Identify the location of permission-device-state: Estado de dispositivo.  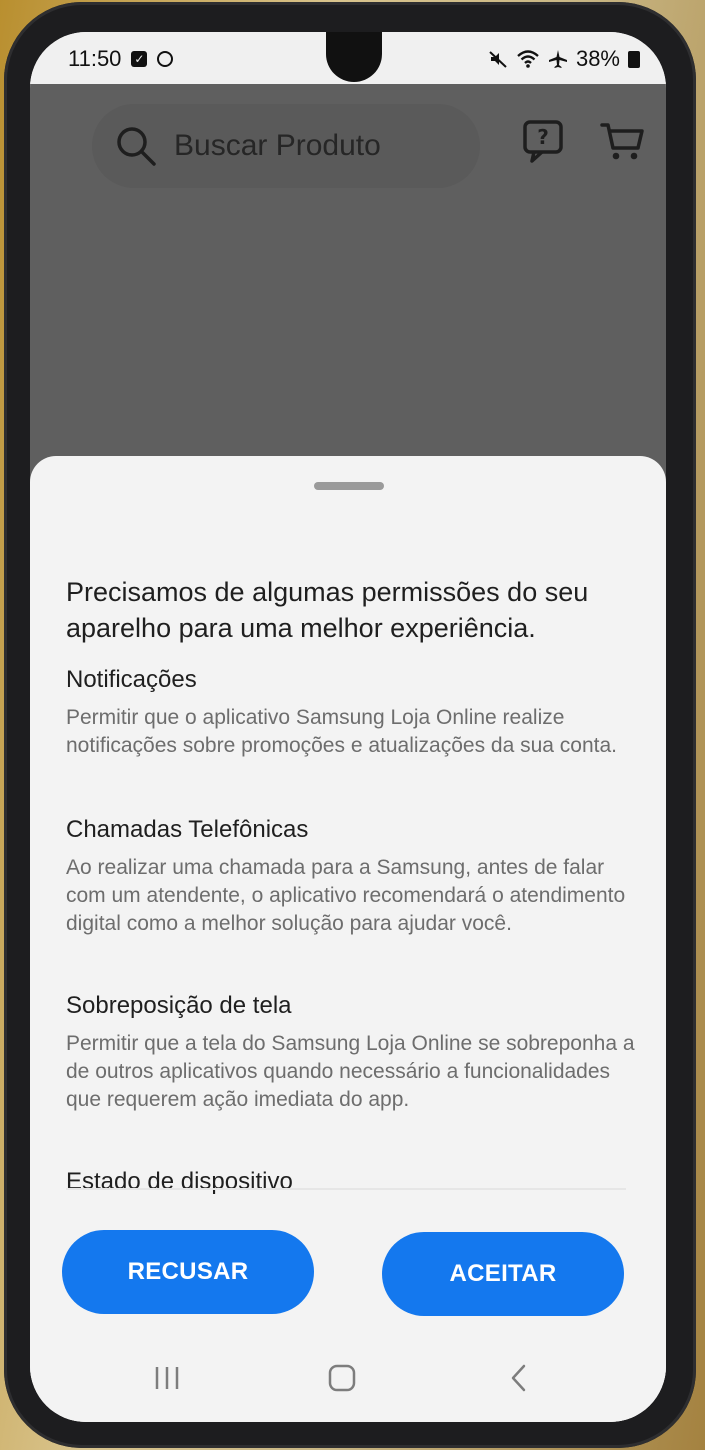
(351, 1182).